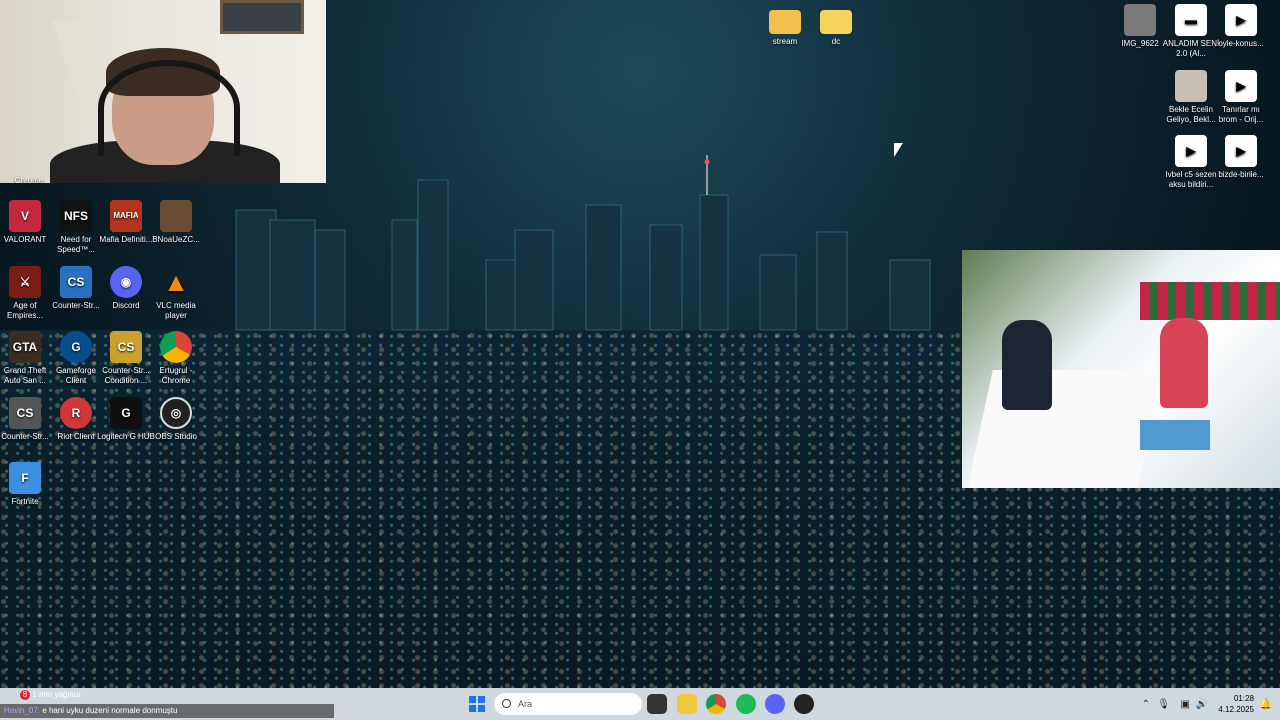  Describe the element at coordinates (525, 704) in the screenshot. I see `search-placeholder: Ara` at that location.